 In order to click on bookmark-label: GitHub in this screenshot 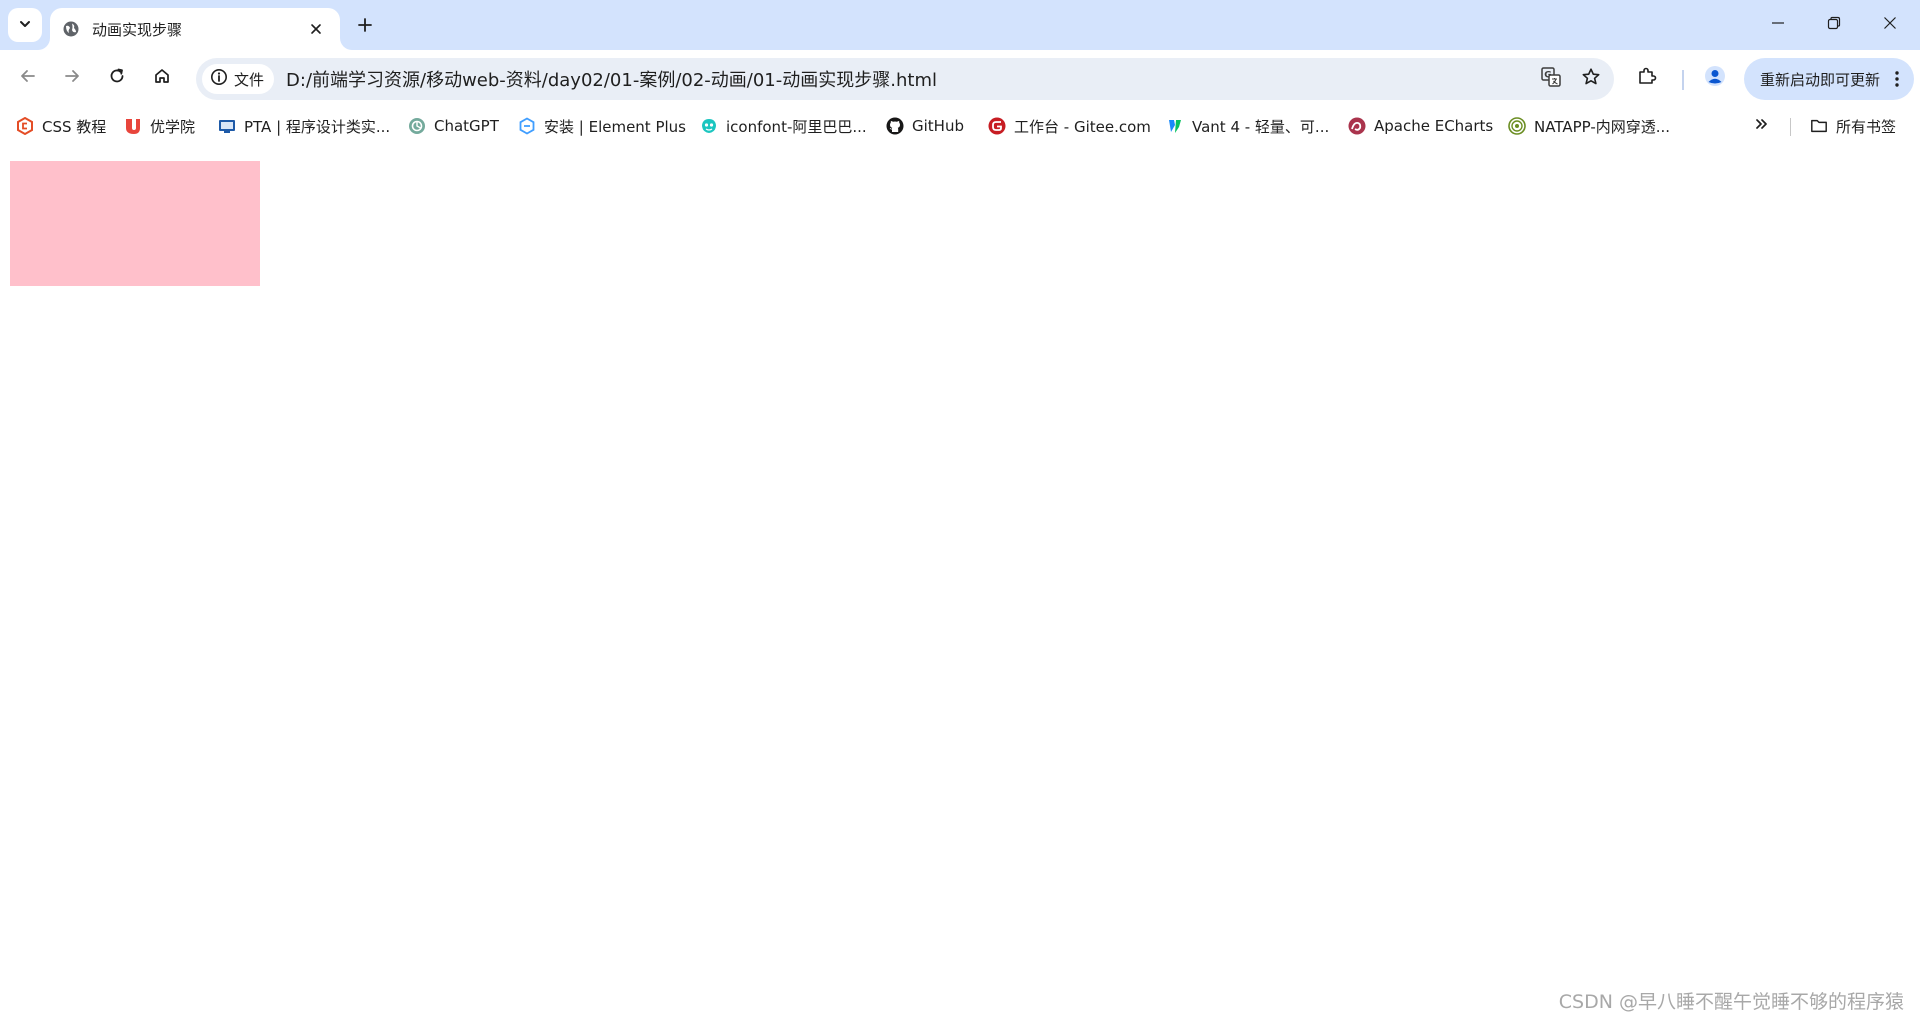, I will do `click(938, 126)`.